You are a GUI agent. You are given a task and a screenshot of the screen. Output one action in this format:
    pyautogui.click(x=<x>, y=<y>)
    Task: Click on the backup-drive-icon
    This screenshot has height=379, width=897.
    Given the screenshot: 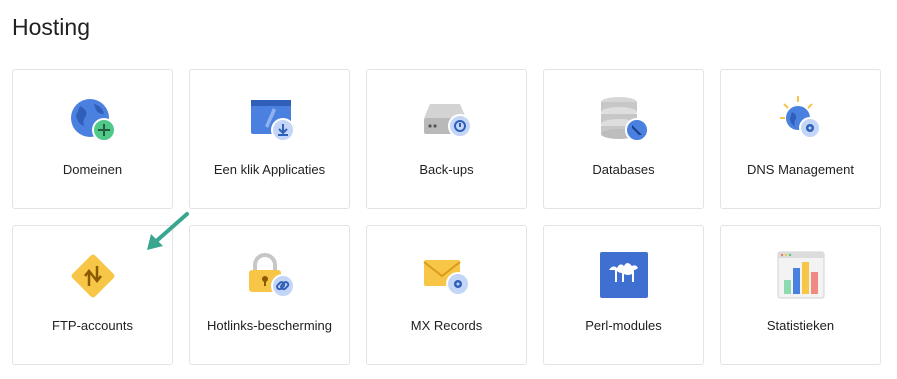 What is the action you would take?
    pyautogui.click(x=447, y=120)
    